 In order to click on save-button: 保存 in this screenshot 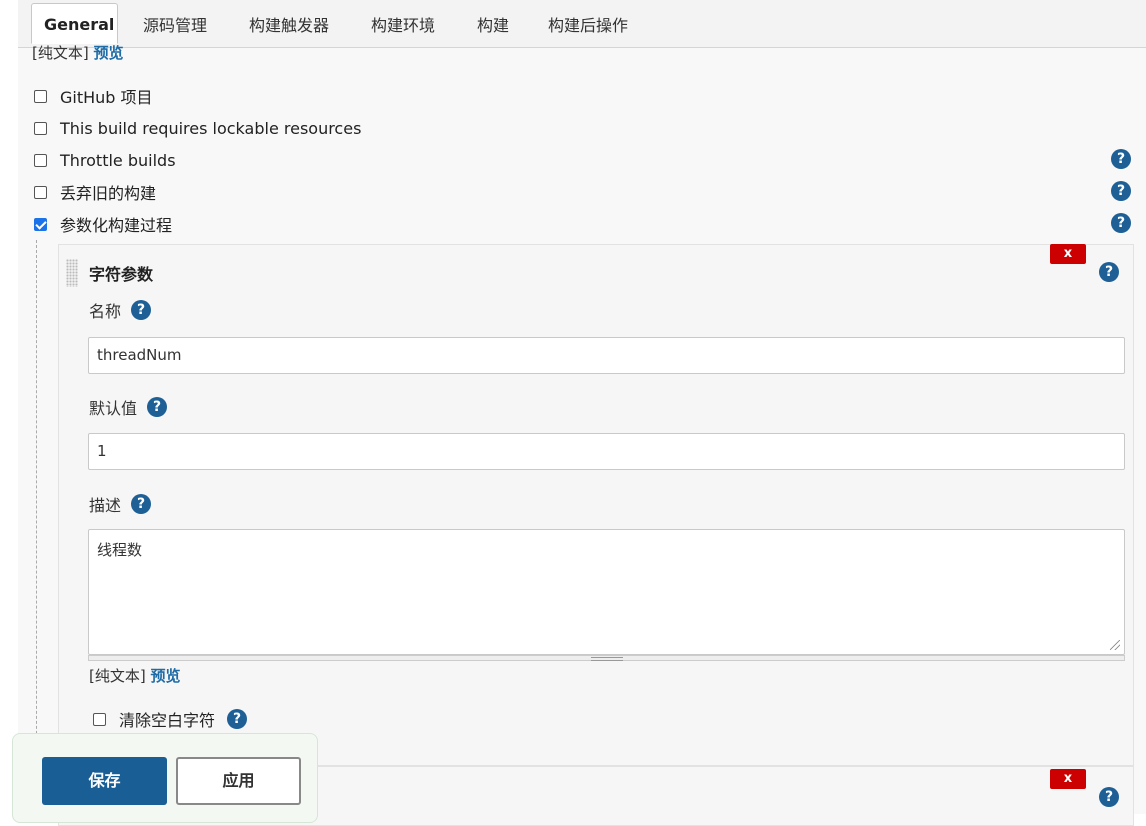, I will do `click(104, 781)`.